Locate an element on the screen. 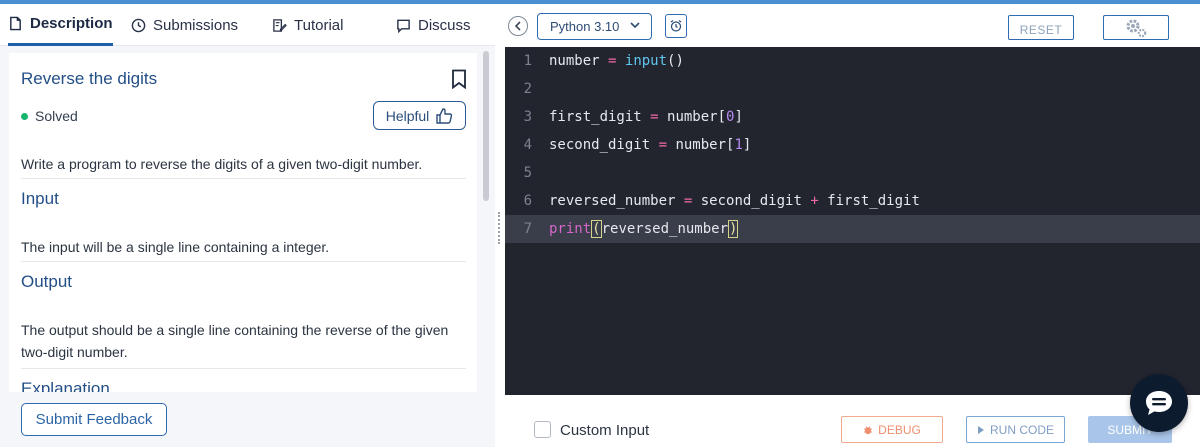 This screenshot has width=1200, height=447. run-code-label: RUN CODE is located at coordinates (1021, 429).